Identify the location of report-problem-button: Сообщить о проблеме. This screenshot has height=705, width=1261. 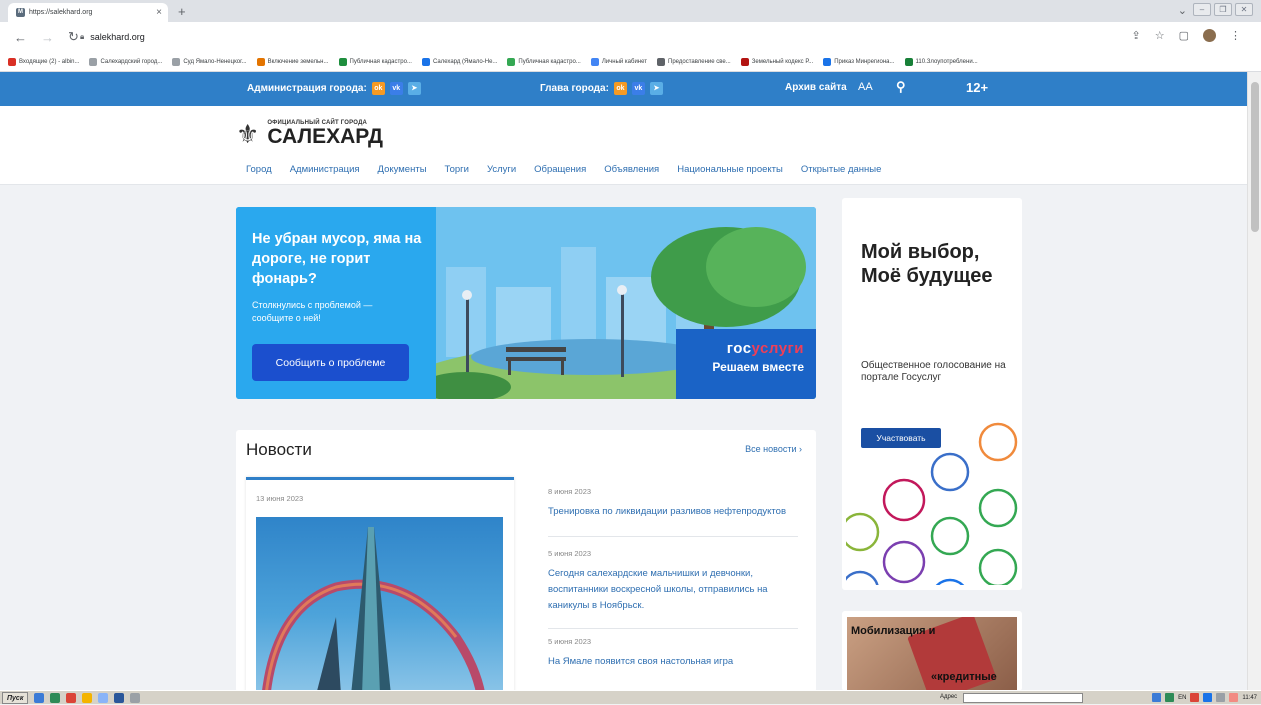
(330, 362).